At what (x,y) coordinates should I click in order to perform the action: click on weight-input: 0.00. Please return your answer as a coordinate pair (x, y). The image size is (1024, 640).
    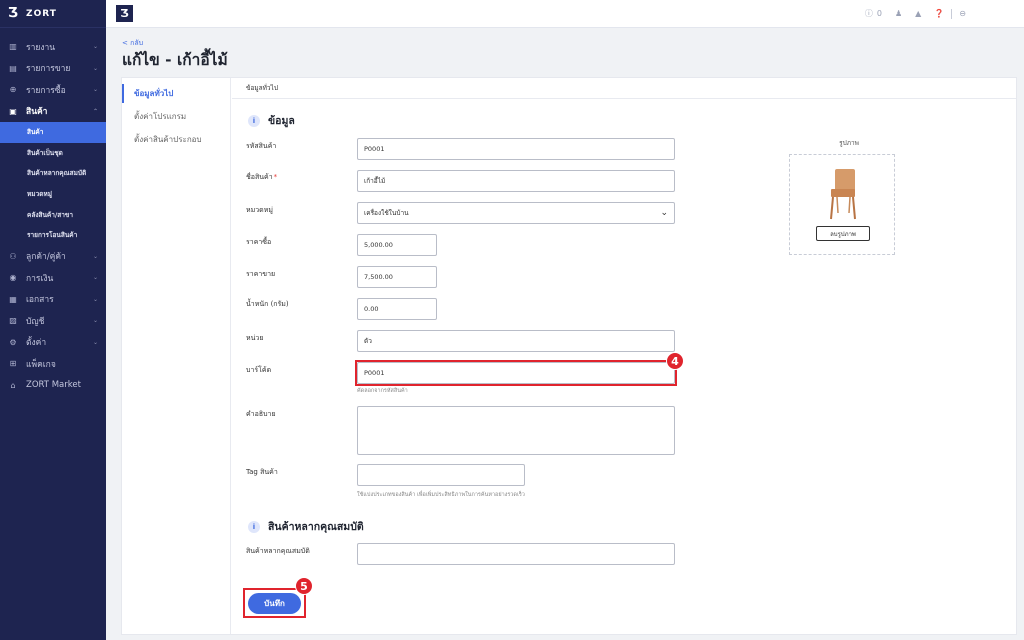
    Looking at the image, I should click on (397, 309).